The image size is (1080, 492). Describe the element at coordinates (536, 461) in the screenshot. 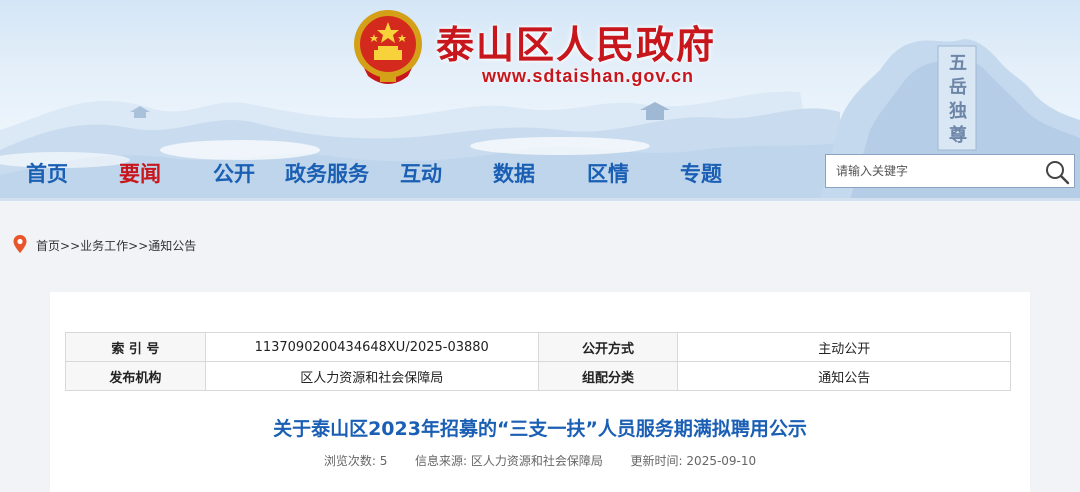

I see `source-value: 区人力资源和社会保障局` at that location.